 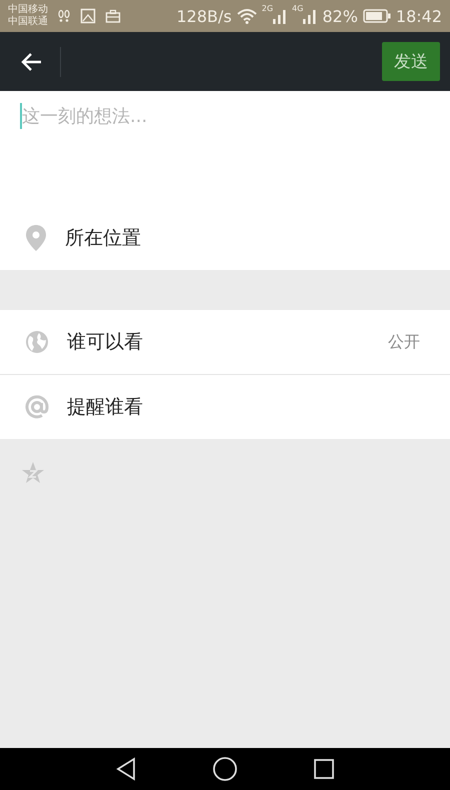 I want to click on at-sign-icon, so click(x=37, y=407).